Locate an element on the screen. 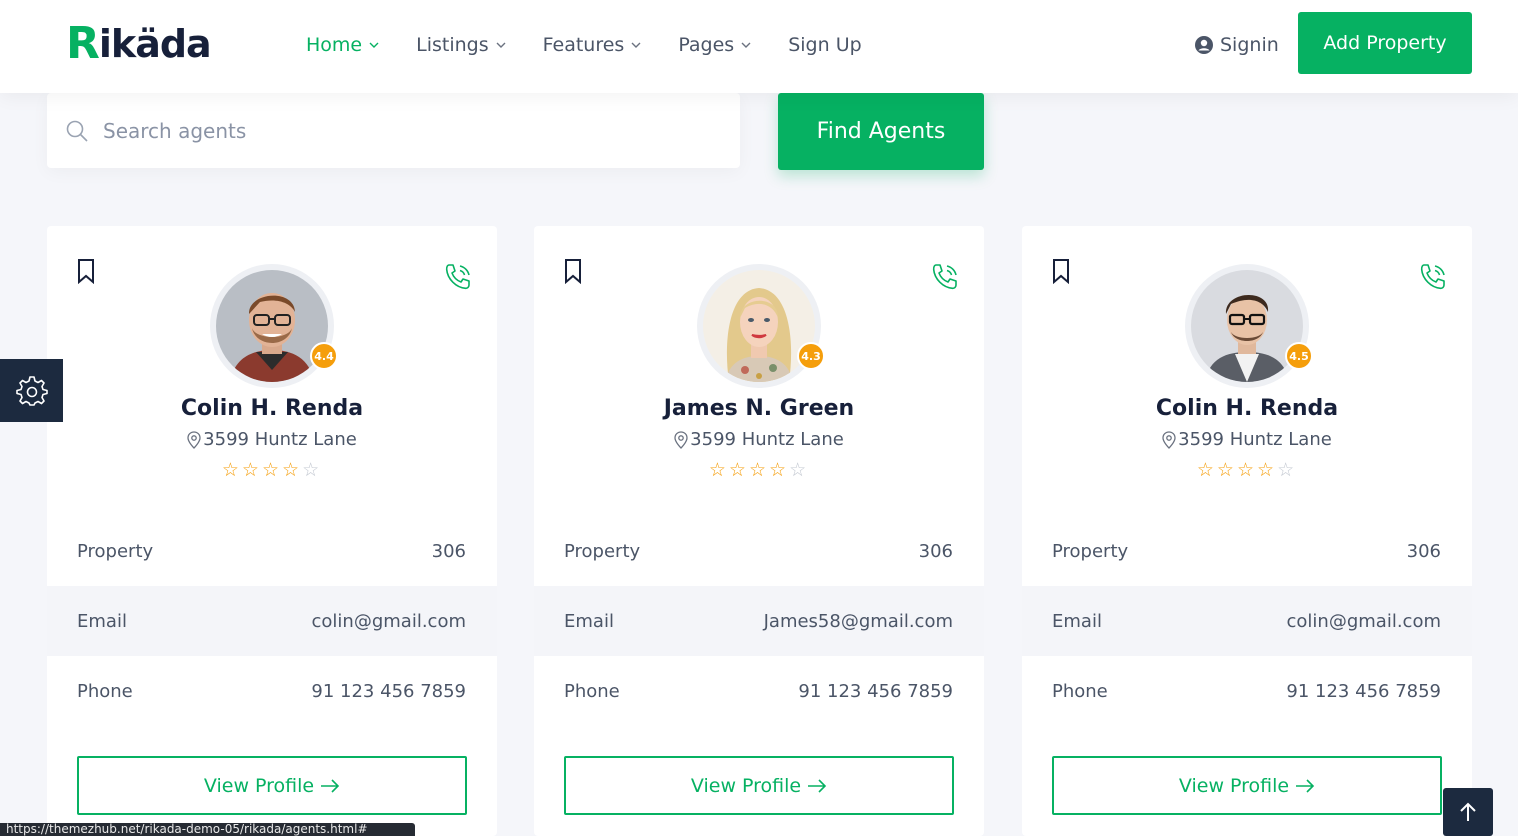 This screenshot has height=836, width=1518. agent-avatar: 4.3 is located at coordinates (761, 326).